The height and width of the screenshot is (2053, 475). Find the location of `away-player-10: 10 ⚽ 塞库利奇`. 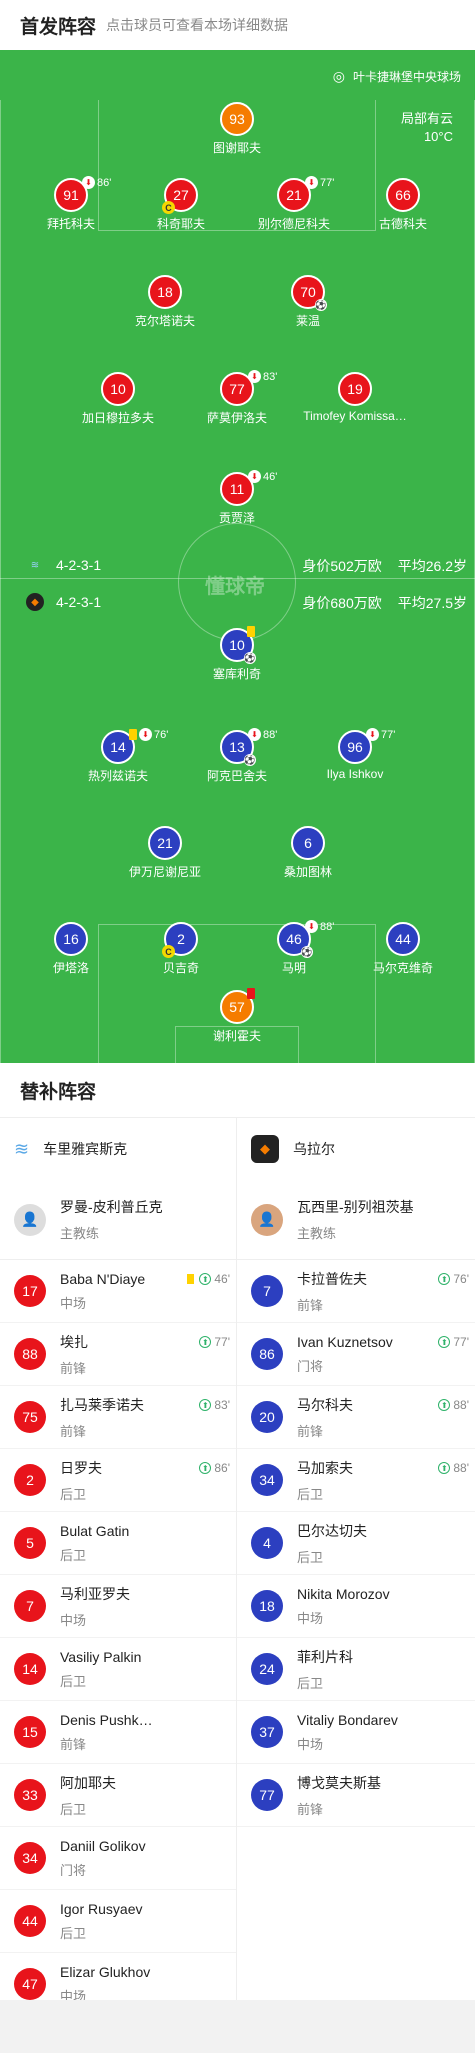

away-player-10: 10 ⚽ 塞库利奇 is located at coordinates (237, 654).